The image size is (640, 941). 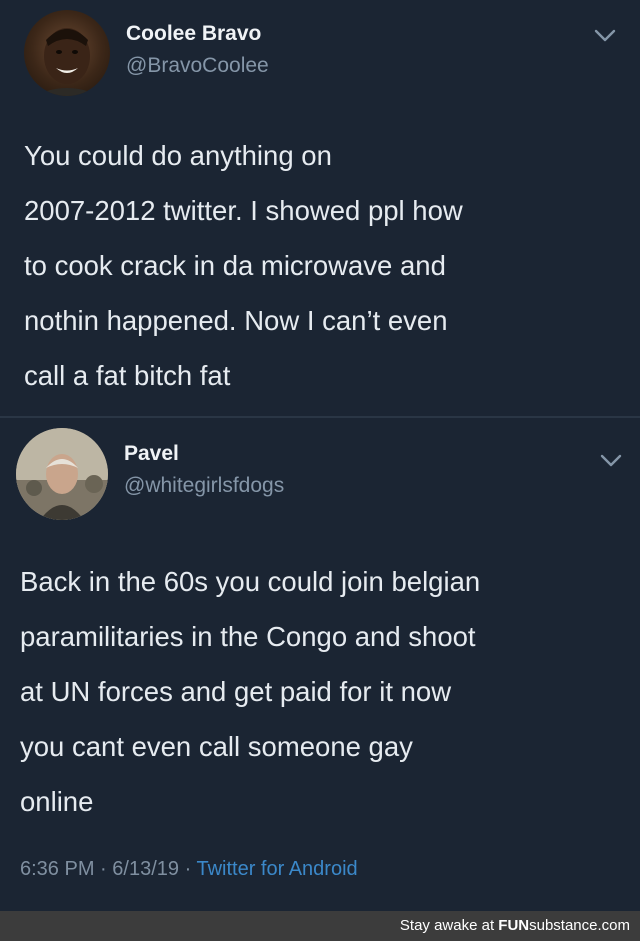 I want to click on user-handle: @whitegirlsfdogs, so click(x=204, y=486).